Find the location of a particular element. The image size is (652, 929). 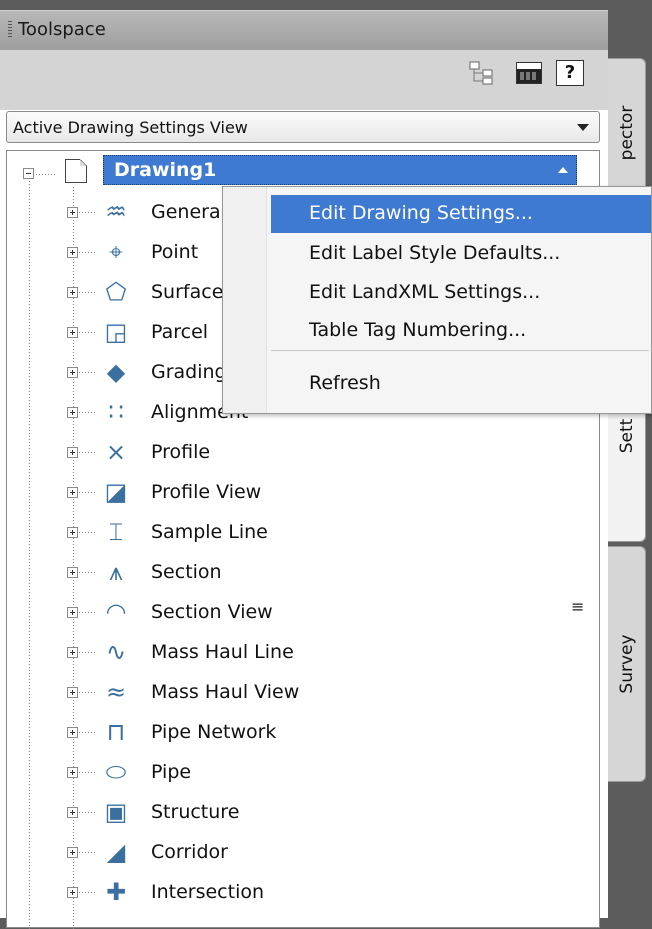

tree-item-mass-haul-line: ∿ Mass Haul Line is located at coordinates (287, 653).